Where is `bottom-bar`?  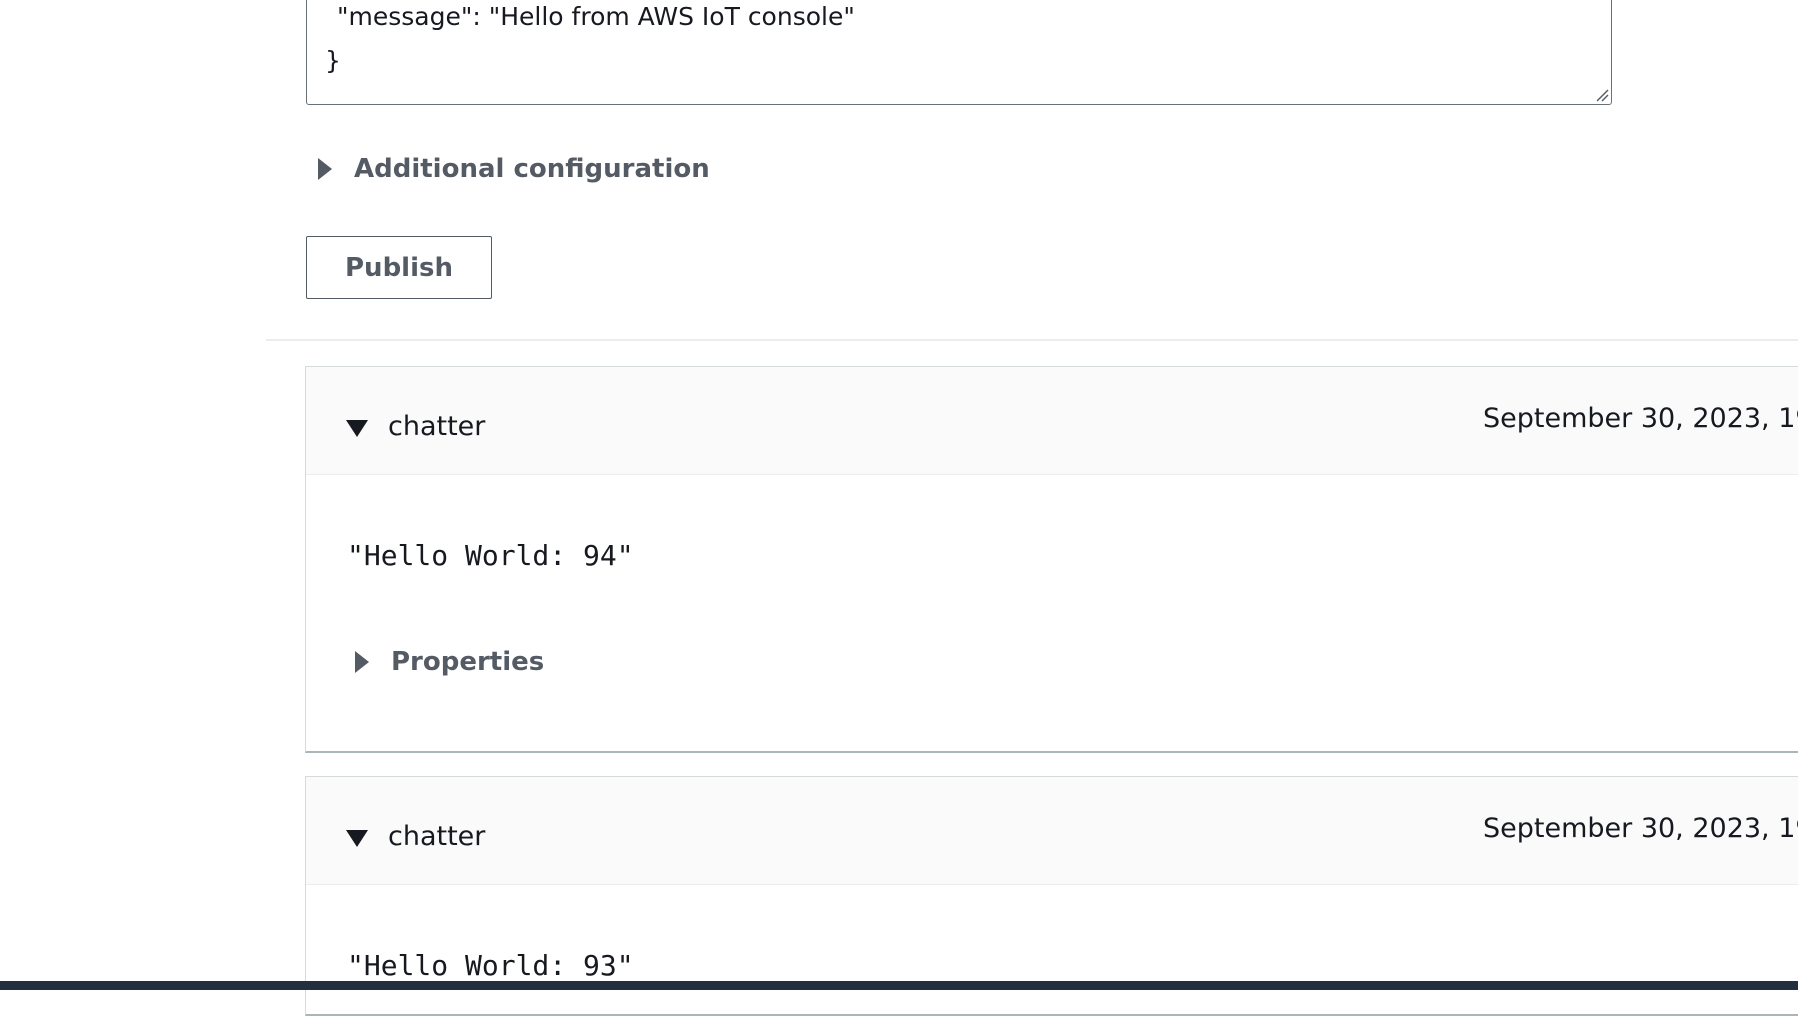
bottom-bar is located at coordinates (899, 985).